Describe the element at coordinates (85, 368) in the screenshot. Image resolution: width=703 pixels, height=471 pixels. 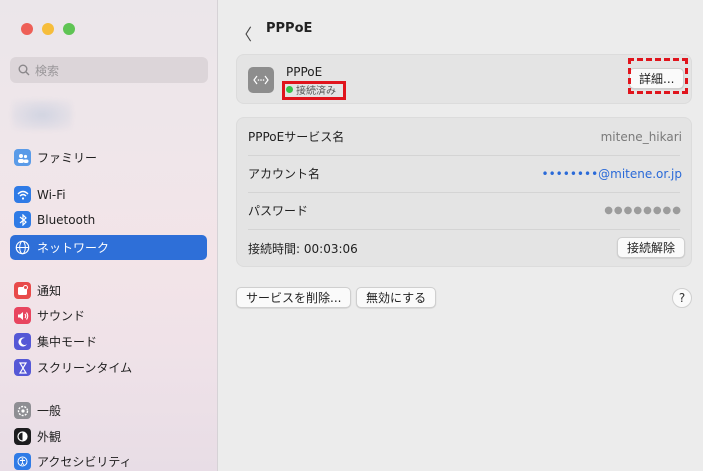
I see `sidebar-item-label: スクリーンタイム` at that location.